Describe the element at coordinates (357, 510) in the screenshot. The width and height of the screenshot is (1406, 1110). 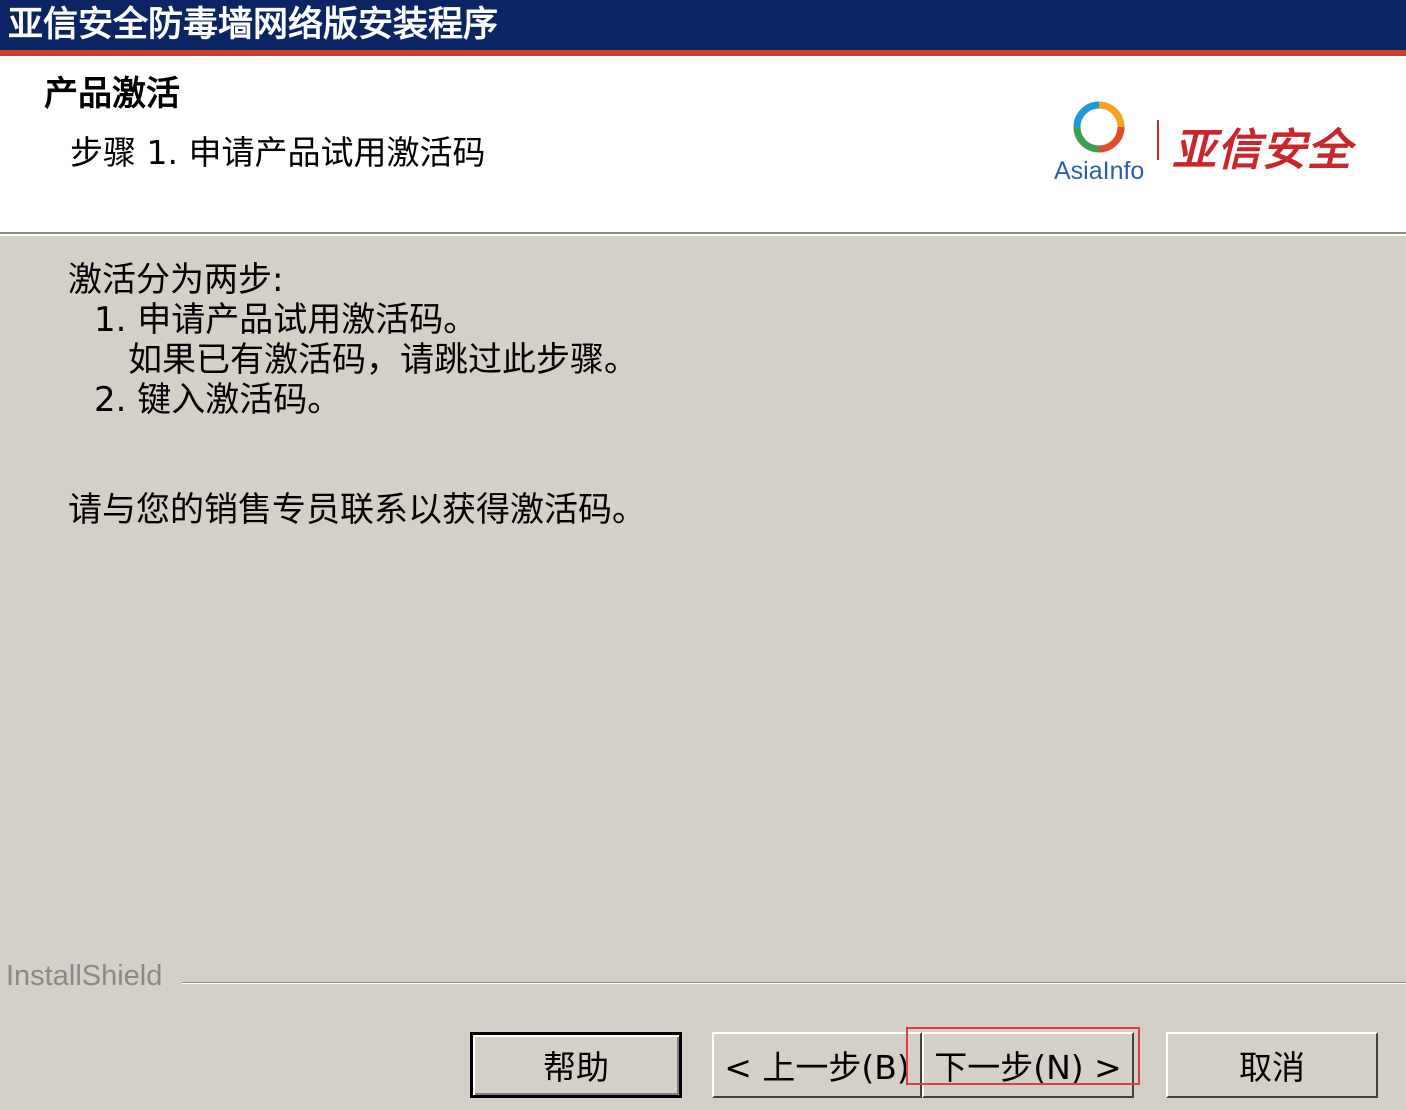
I see `contact-text: 请与您的销售专员联系以获得激活码。` at that location.